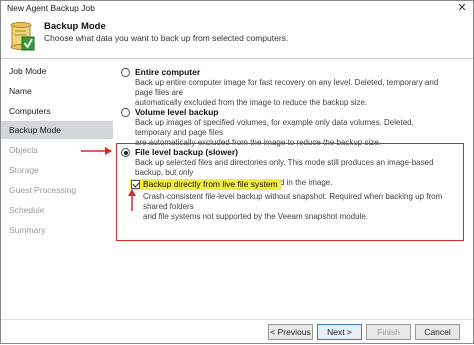  I want to click on previous-button: < Previous, so click(290, 332).